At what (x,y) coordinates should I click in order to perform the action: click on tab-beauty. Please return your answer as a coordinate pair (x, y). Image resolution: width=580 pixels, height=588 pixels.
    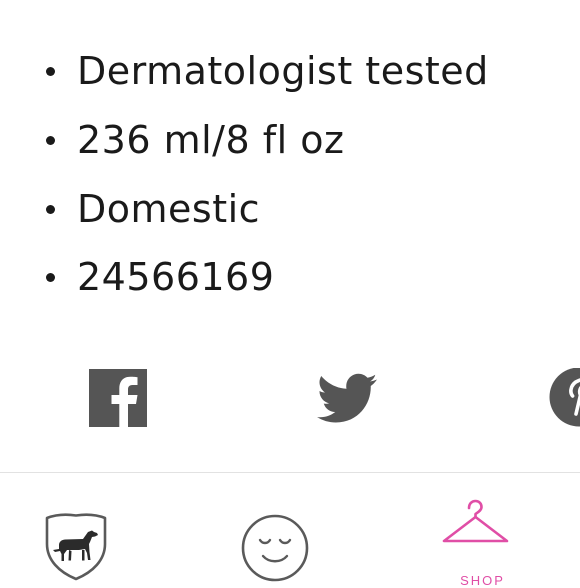
    Looking at the image, I should click on (289, 526).